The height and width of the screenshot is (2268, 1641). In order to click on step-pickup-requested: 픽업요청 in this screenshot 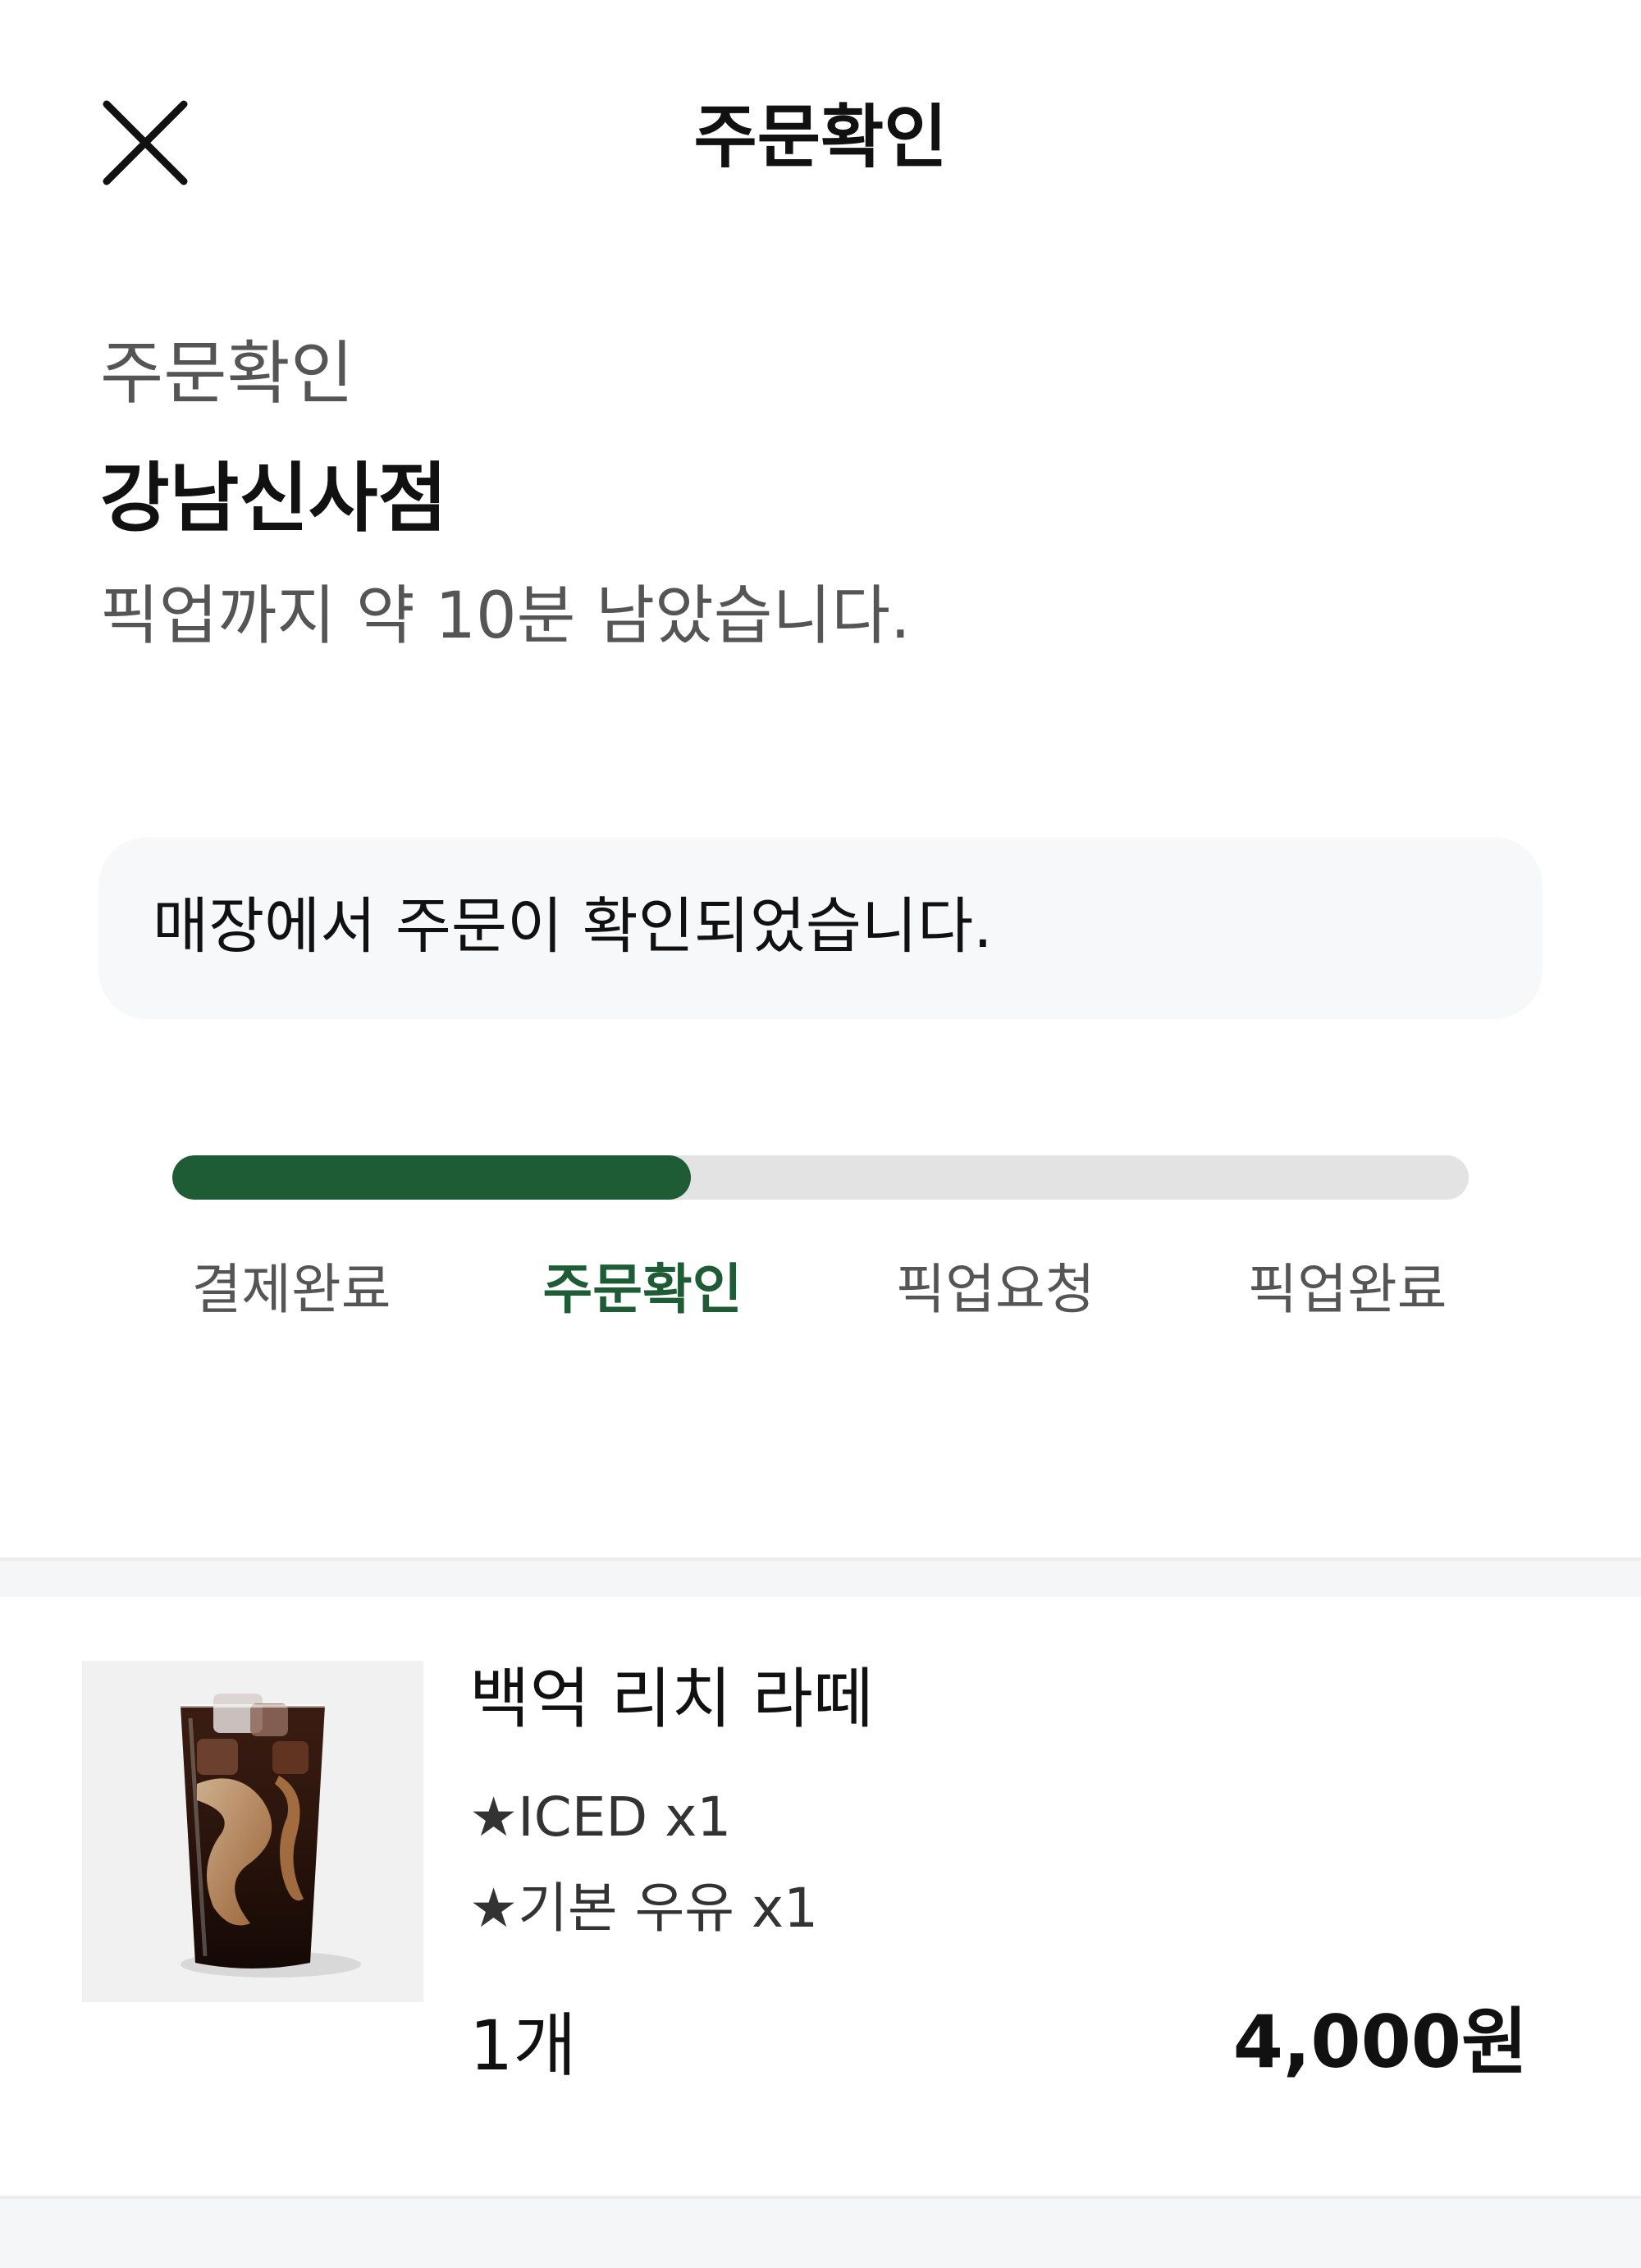, I will do `click(995, 1289)`.